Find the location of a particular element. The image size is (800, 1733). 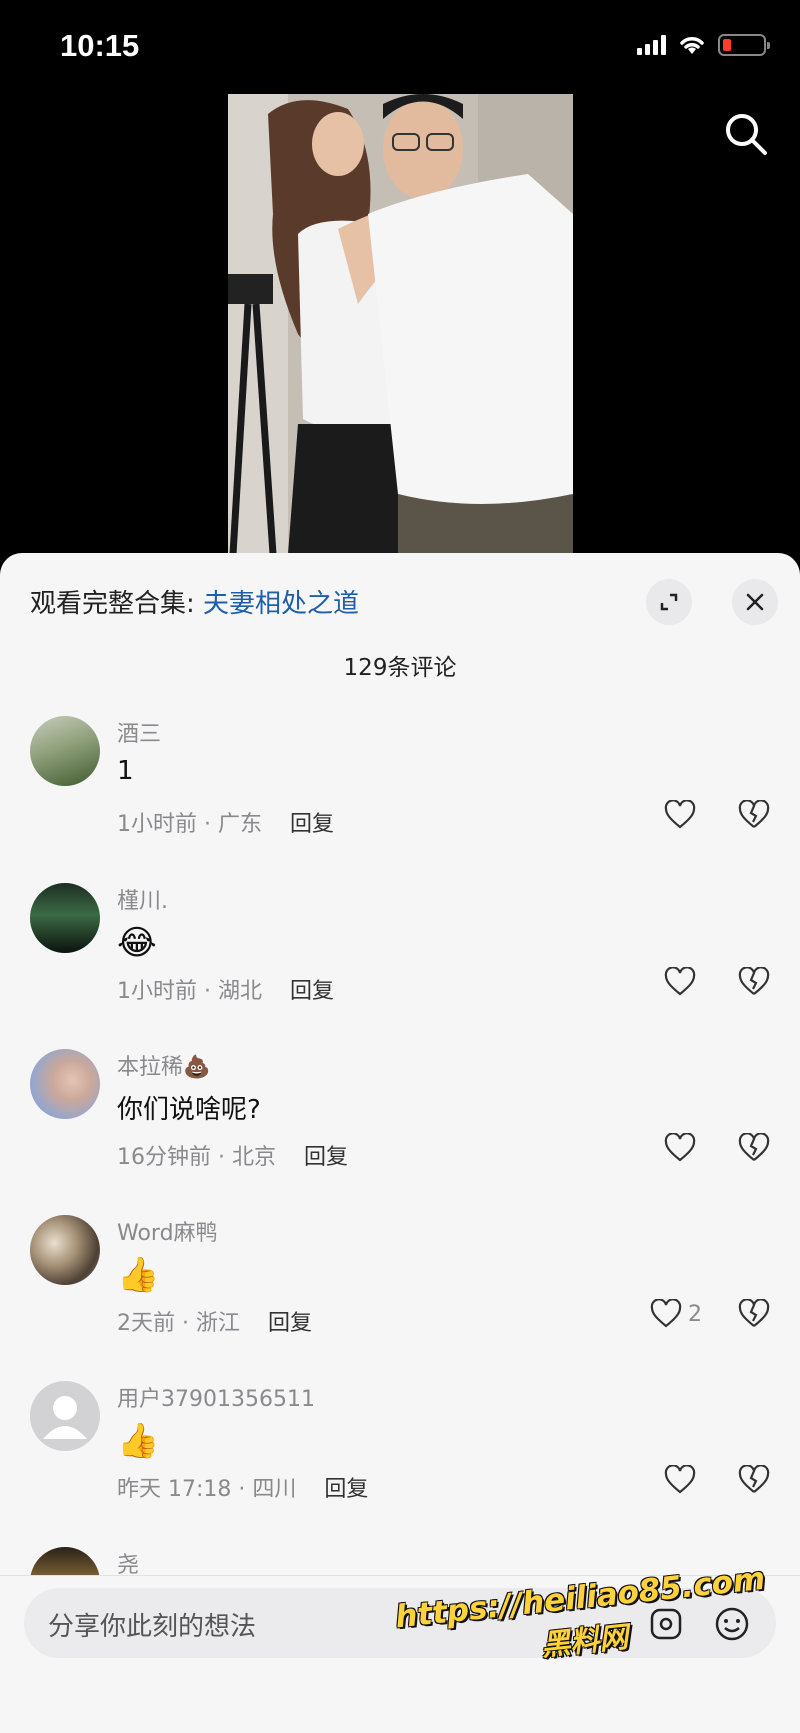

comment-item: 本拉稀💩 你们说啥呢? 16分钟前 · 北京 回复 is located at coordinates (400, 1132).